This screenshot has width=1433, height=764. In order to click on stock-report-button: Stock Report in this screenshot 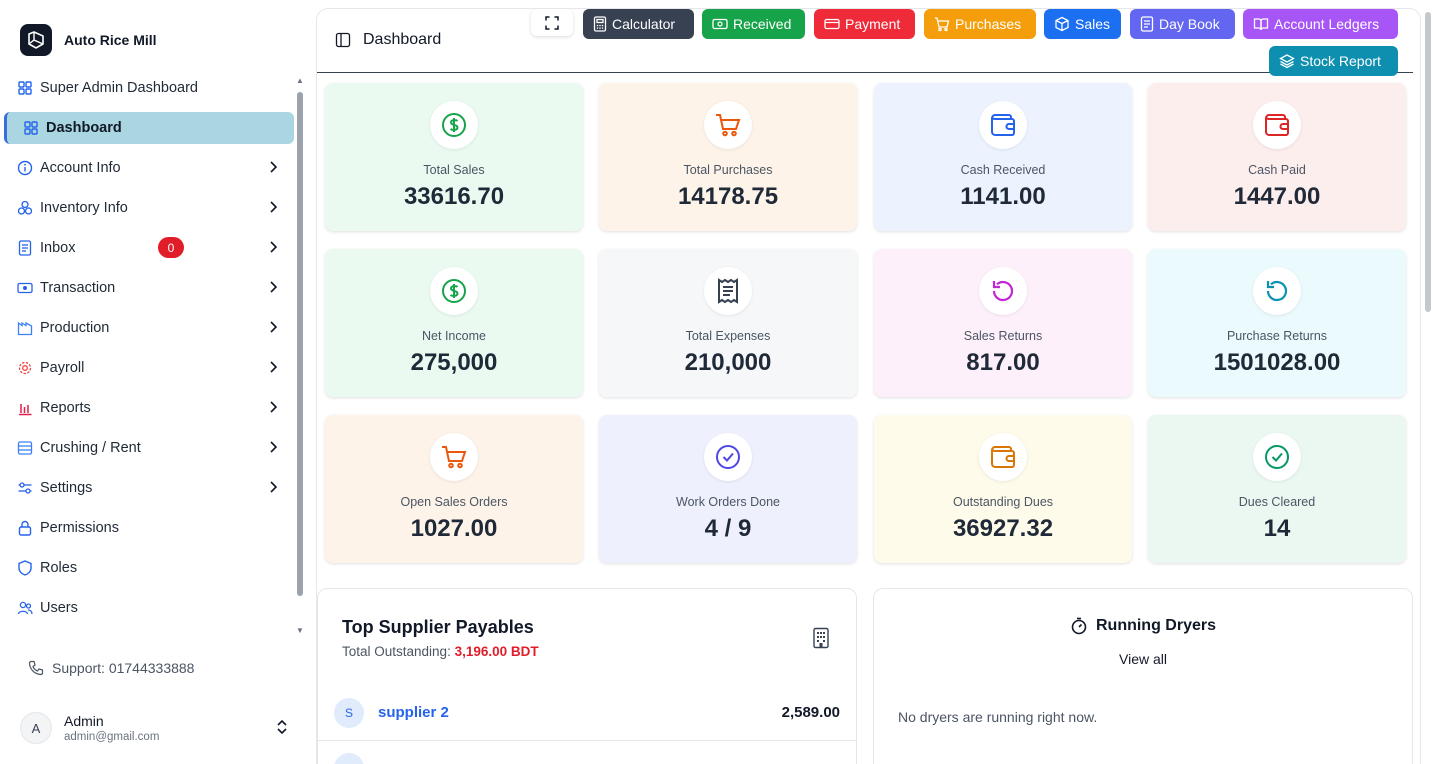, I will do `click(1333, 61)`.